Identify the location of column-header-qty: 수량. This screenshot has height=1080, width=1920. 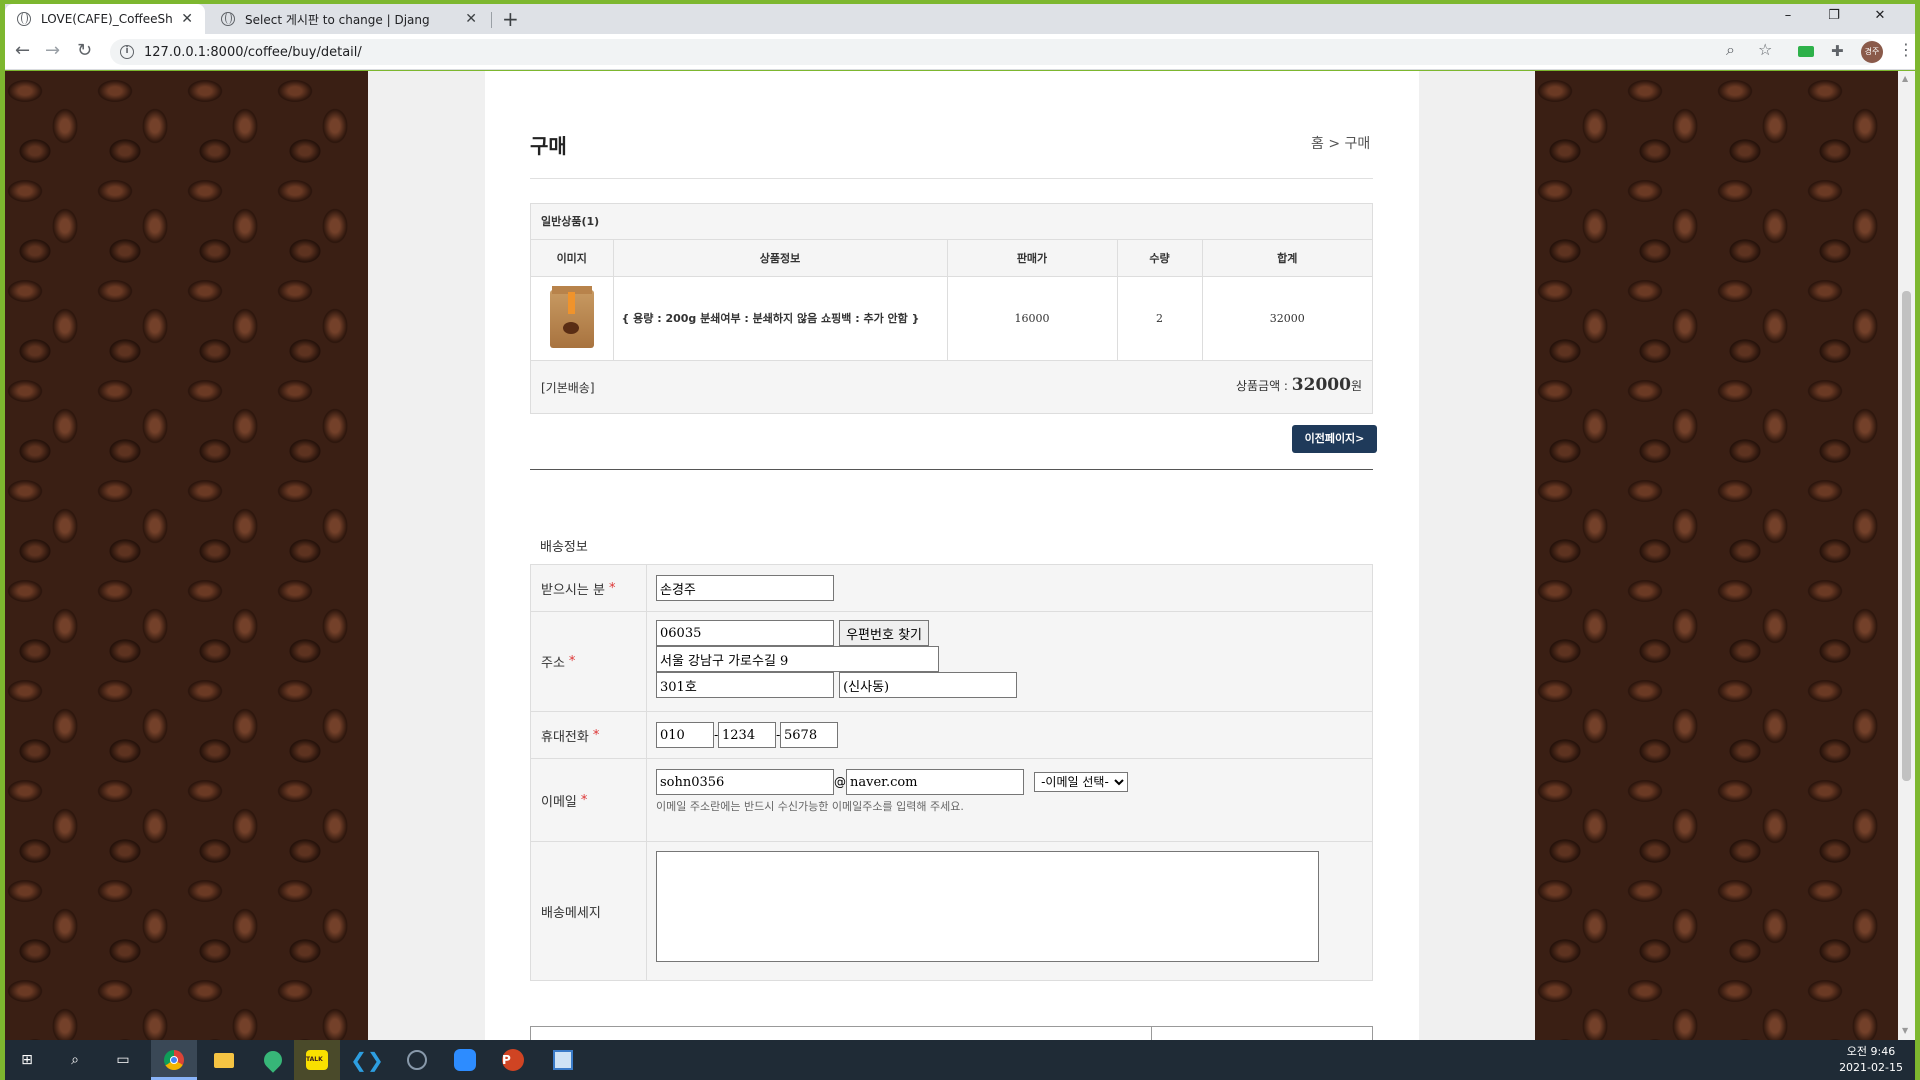
(1160, 258).